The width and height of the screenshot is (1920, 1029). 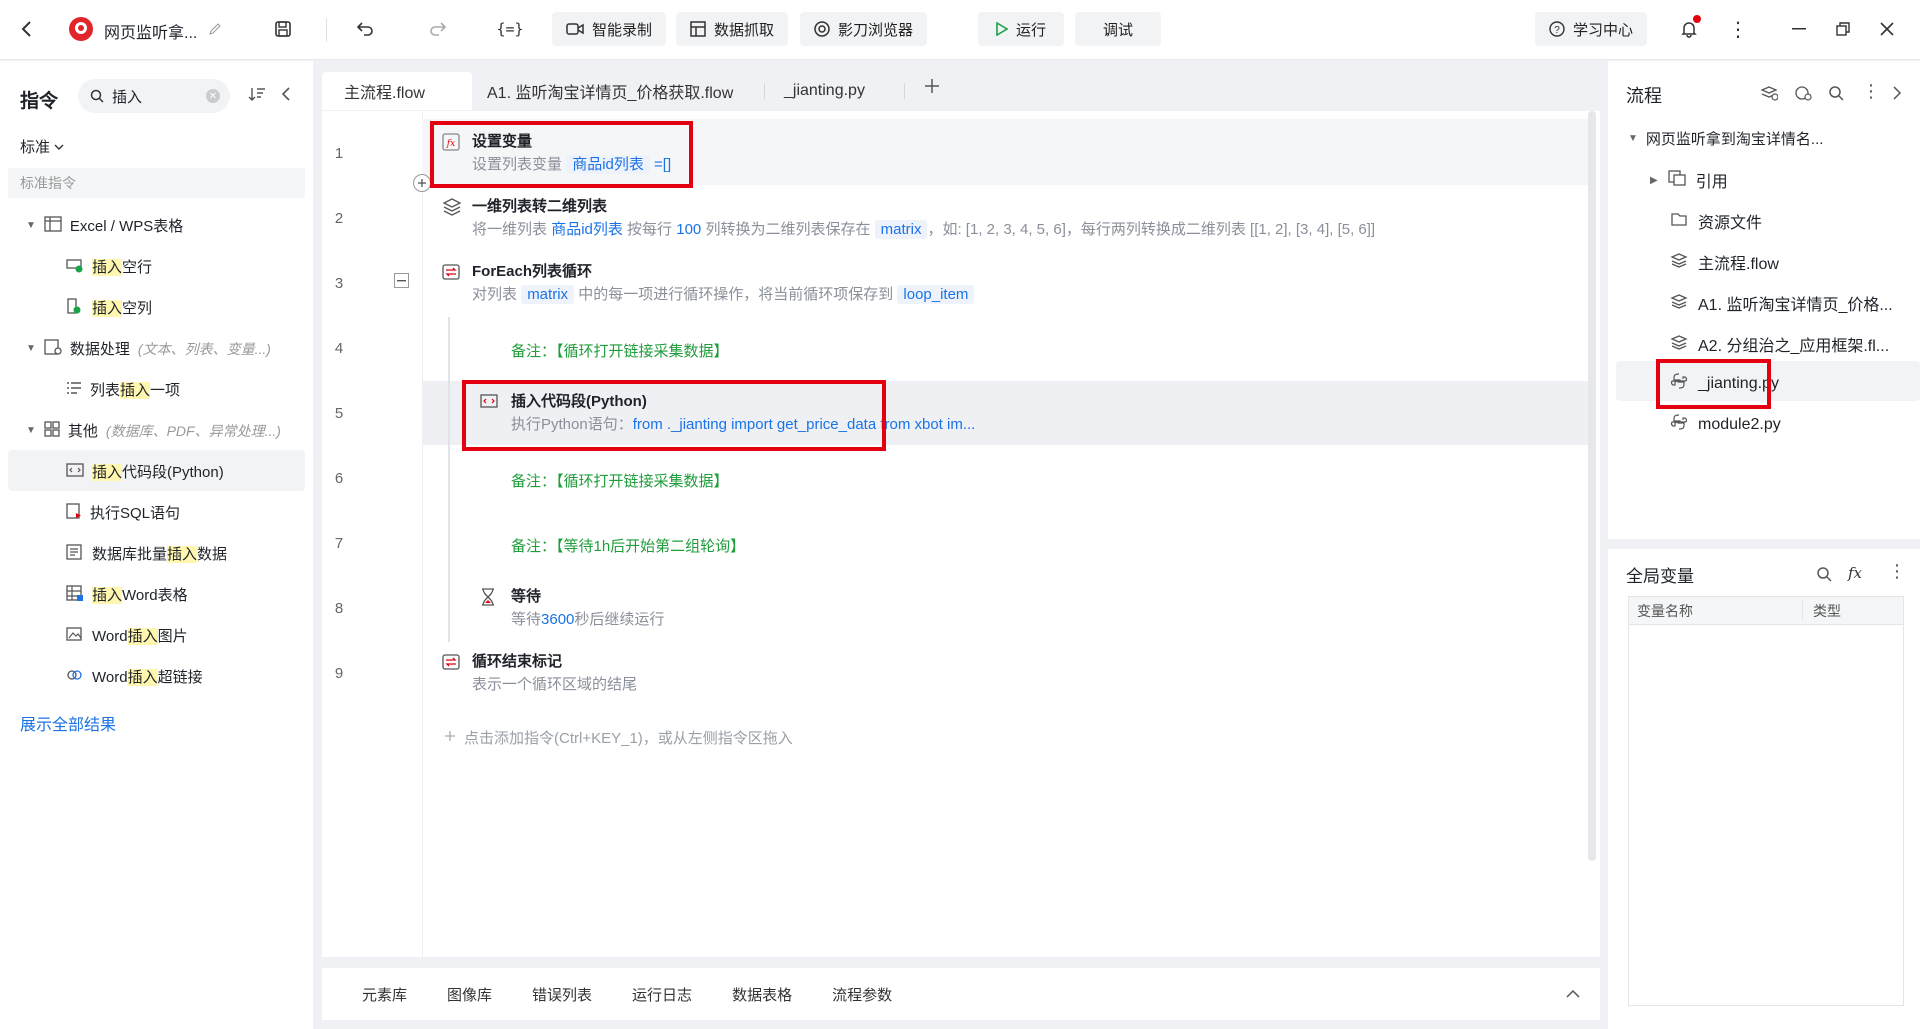 What do you see at coordinates (1855, 573) in the screenshot?
I see `add-variable-fx-icon: fx` at bounding box center [1855, 573].